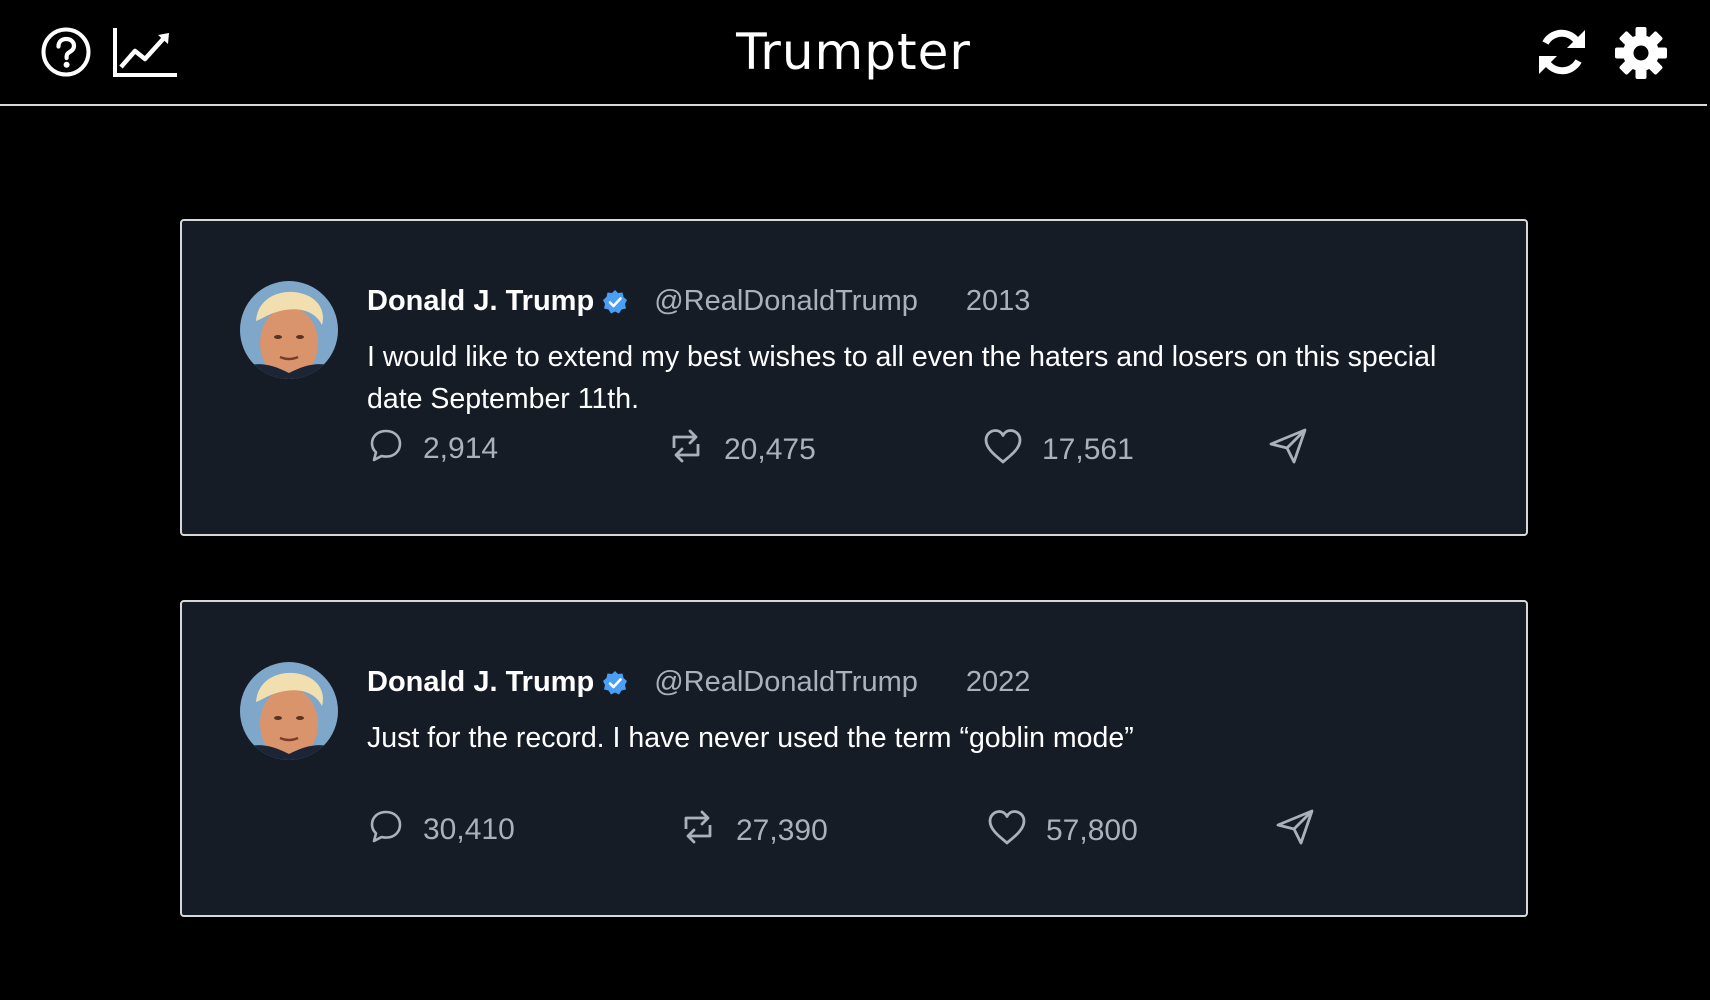 The width and height of the screenshot is (1710, 1000). I want to click on retweet-button: 20,475, so click(741, 450).